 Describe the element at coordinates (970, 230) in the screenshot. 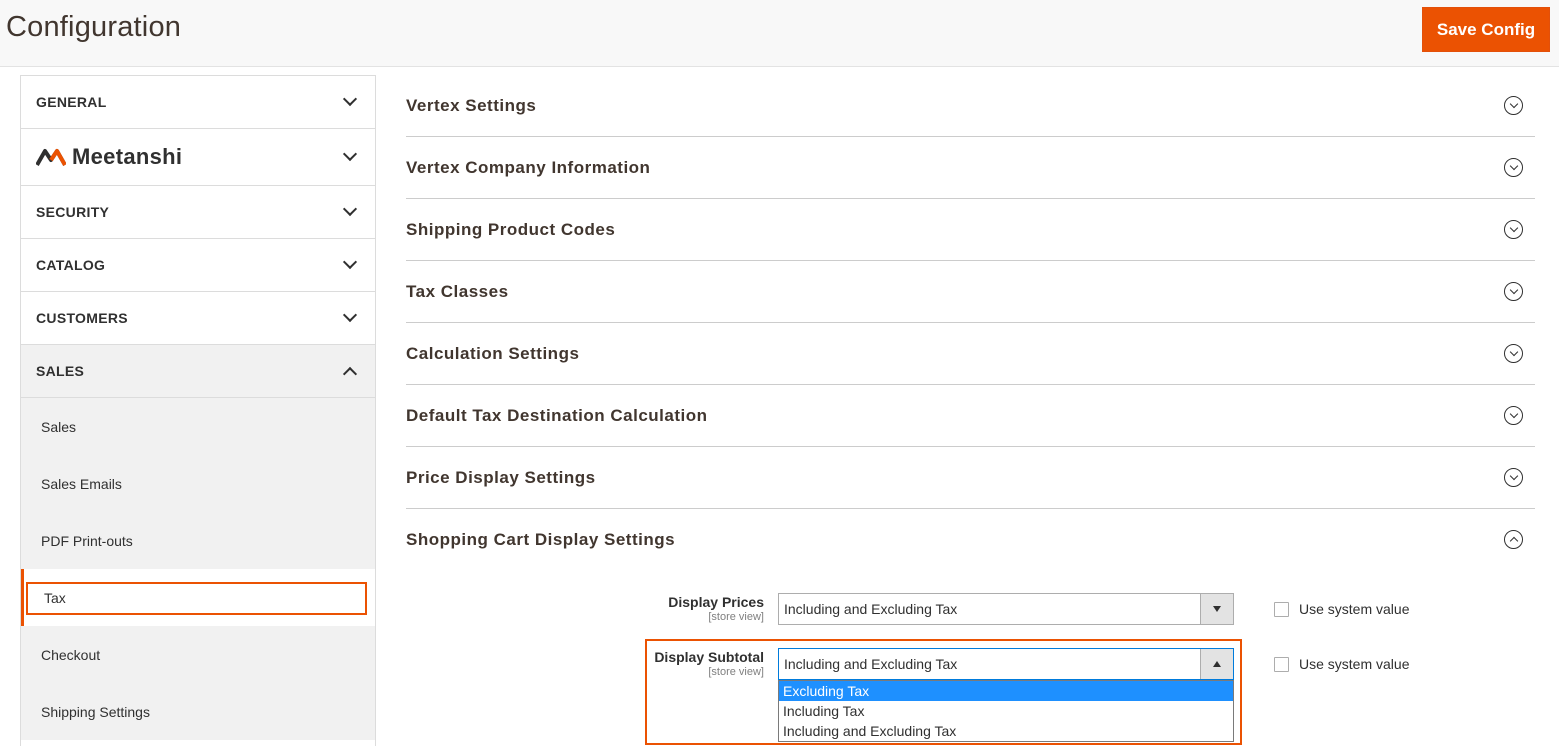

I see `section-shipping-product-codes: Shipping Product Codes` at that location.